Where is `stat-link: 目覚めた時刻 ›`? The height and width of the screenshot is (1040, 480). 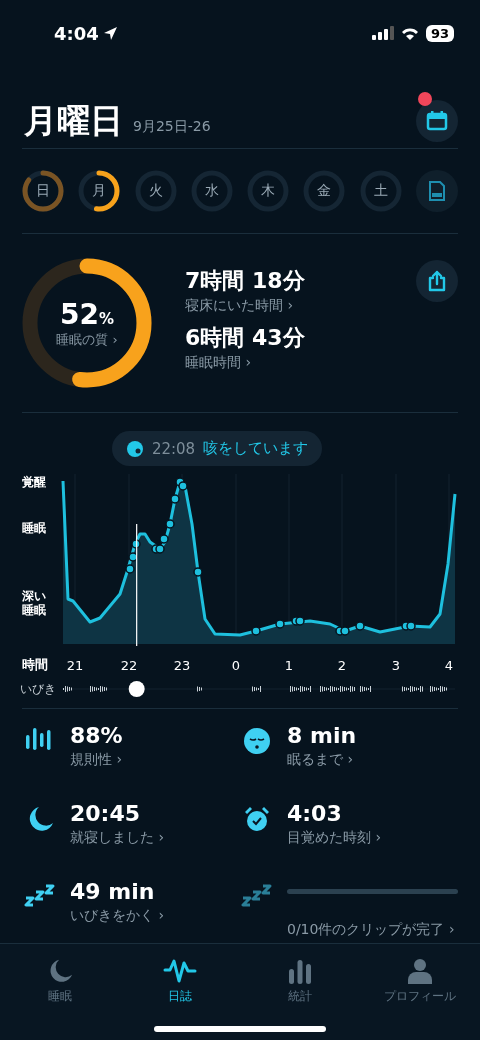
stat-link: 目覚めた時刻 › is located at coordinates (334, 838).